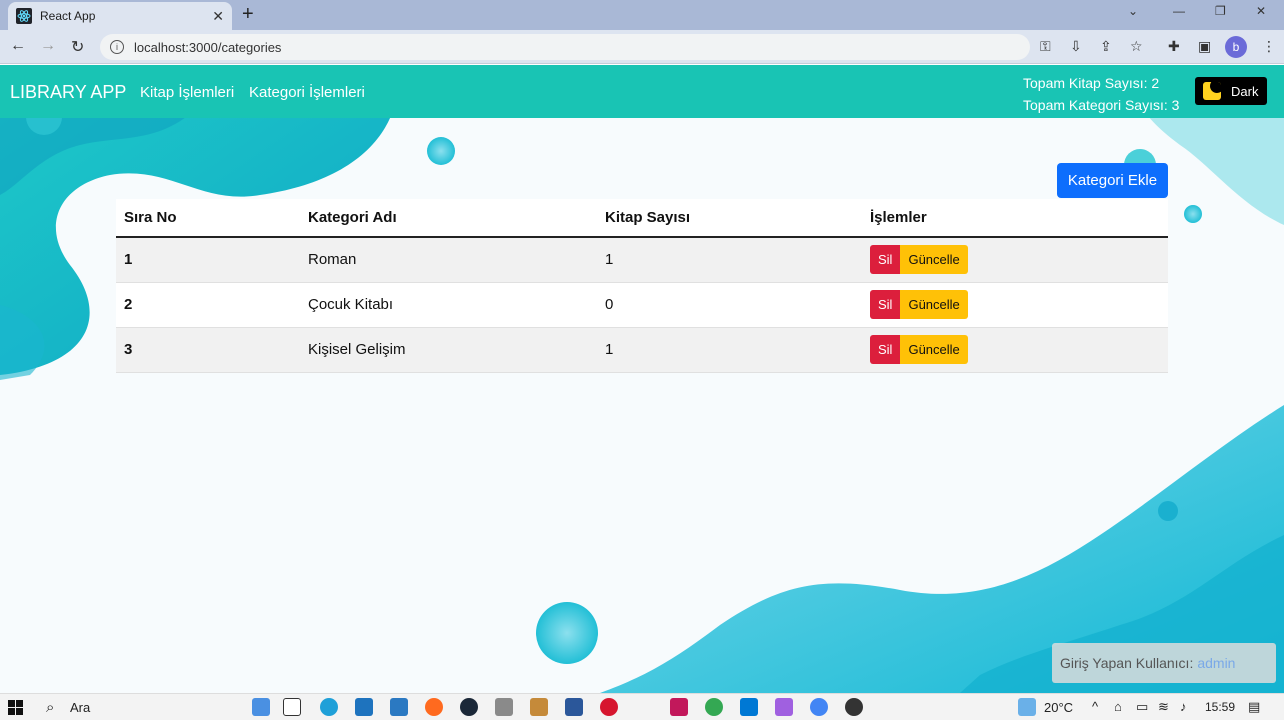 Image resolution: width=1284 pixels, height=720 pixels. I want to click on column-header: Kategori Adı, so click(448, 218).